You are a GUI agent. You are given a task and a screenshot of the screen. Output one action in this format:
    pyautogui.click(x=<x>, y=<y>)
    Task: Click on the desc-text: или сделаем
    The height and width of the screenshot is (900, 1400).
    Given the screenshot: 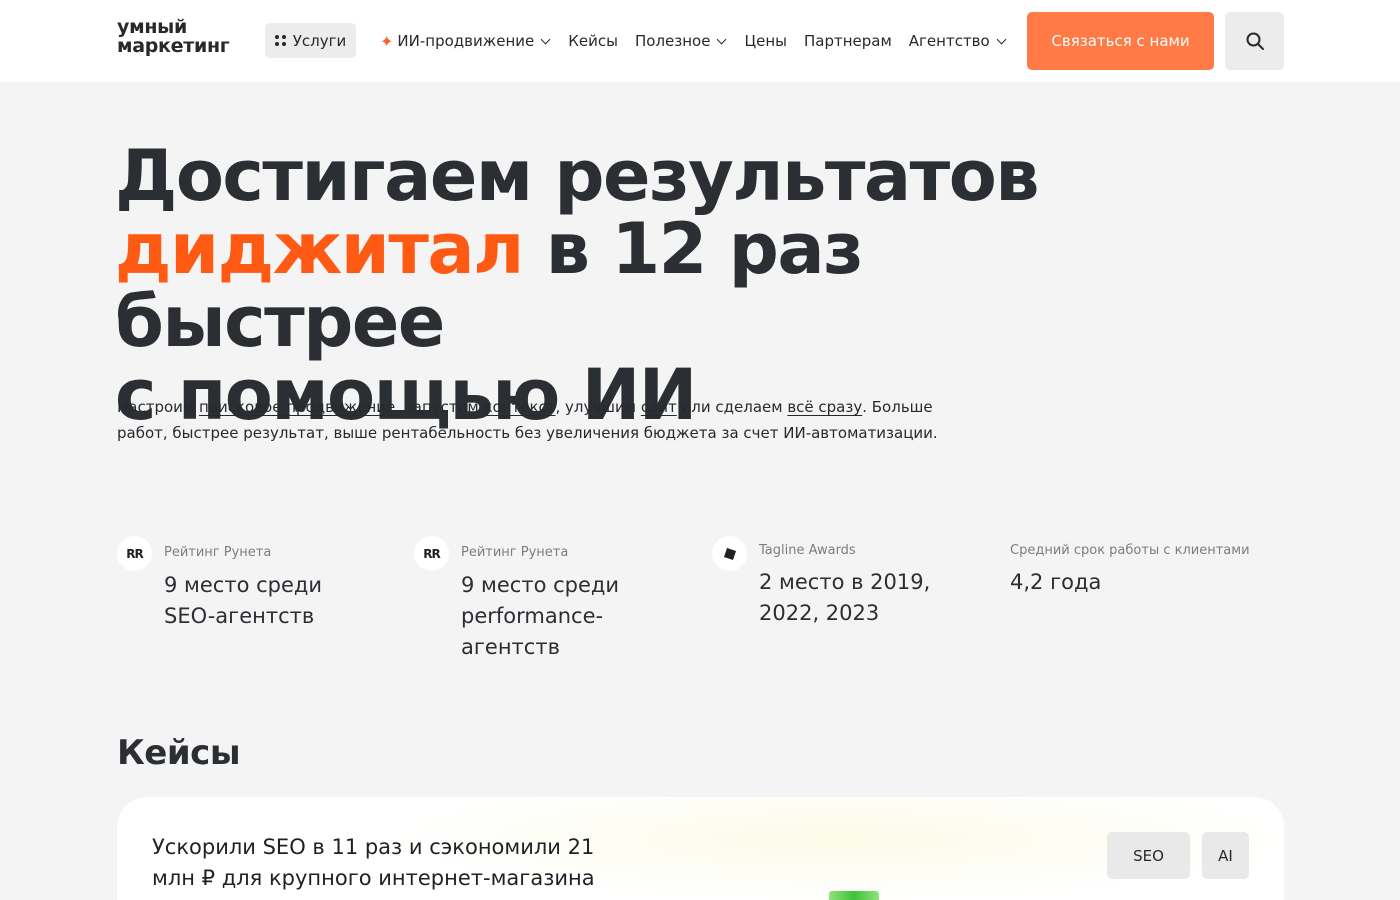 What is the action you would take?
    pyautogui.click(x=732, y=407)
    